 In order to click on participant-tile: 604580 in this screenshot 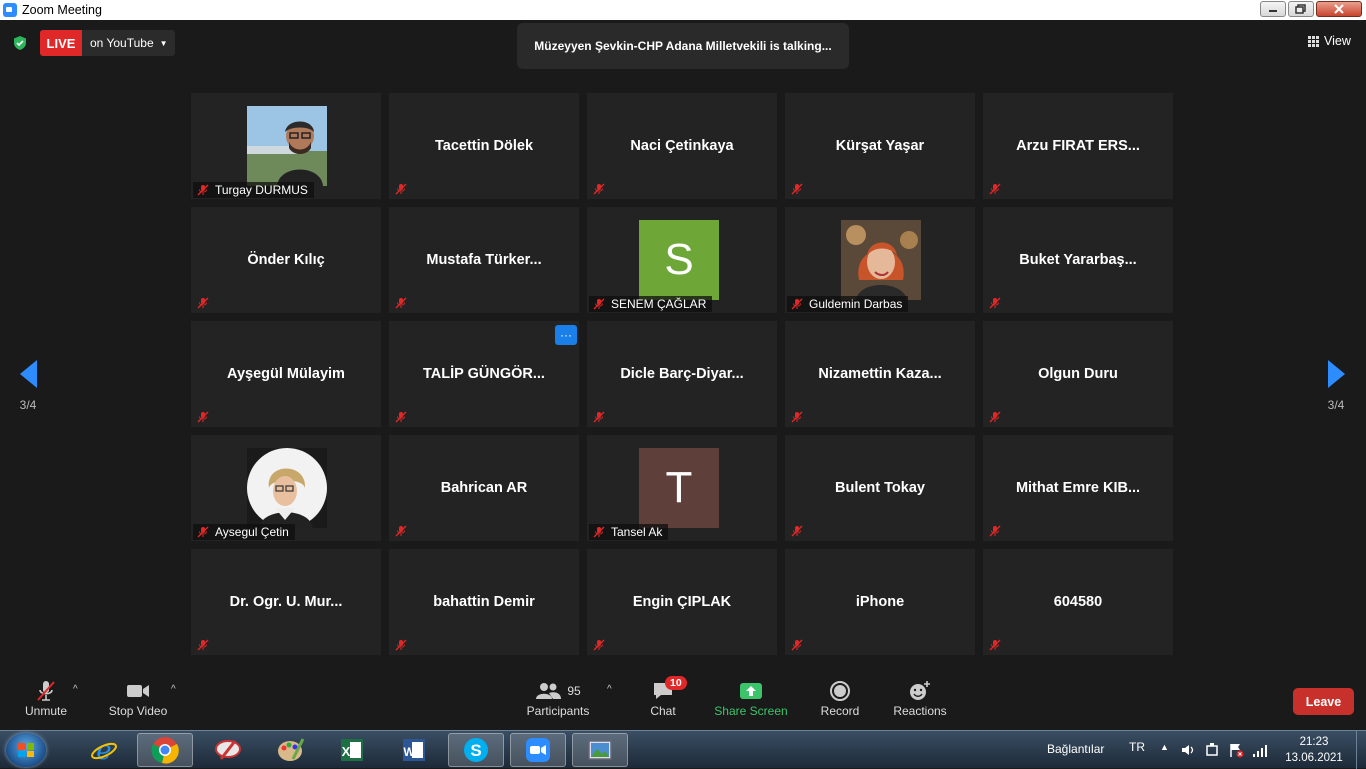, I will do `click(1078, 602)`.